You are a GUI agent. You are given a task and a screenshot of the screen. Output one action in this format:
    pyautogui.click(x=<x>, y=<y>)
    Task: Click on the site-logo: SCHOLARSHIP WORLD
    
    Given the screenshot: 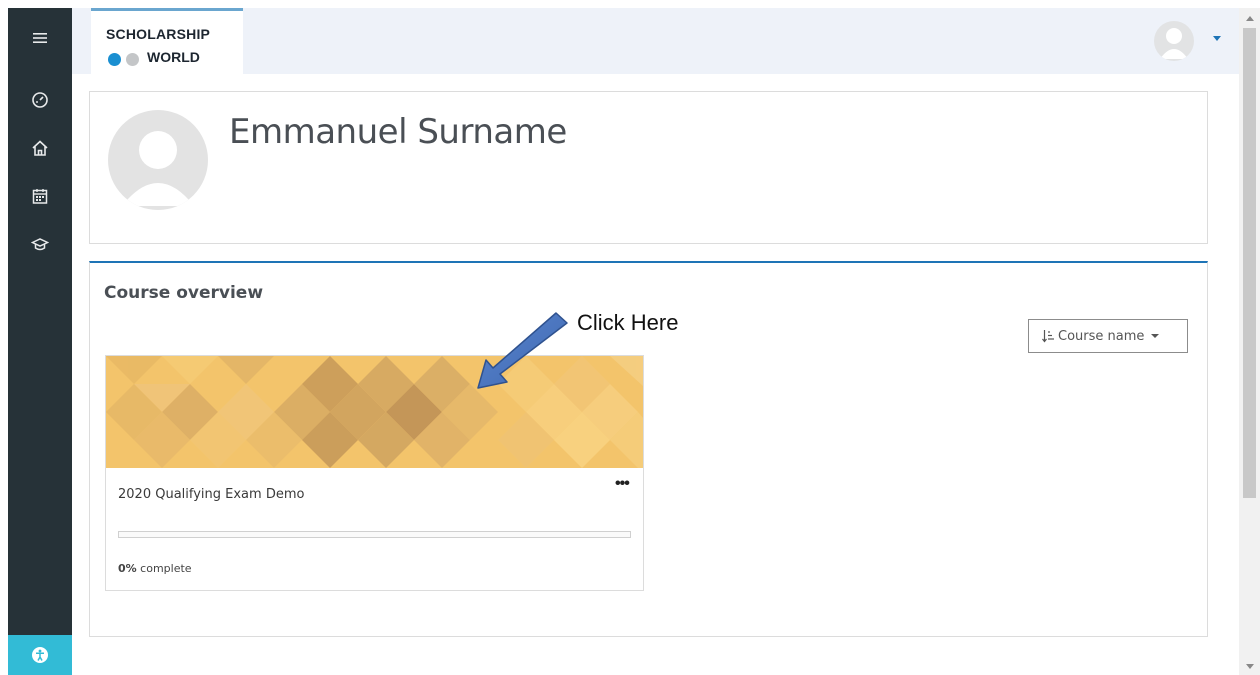 What is the action you would take?
    pyautogui.click(x=167, y=41)
    